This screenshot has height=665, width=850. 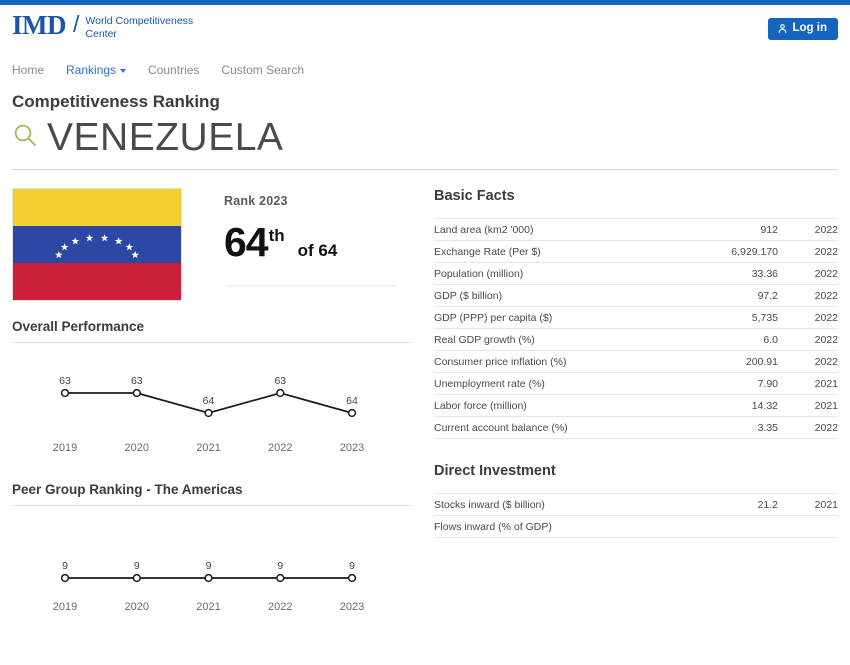 What do you see at coordinates (91, 70) in the screenshot?
I see `nav-item-rankings-label: Rankings` at bounding box center [91, 70].